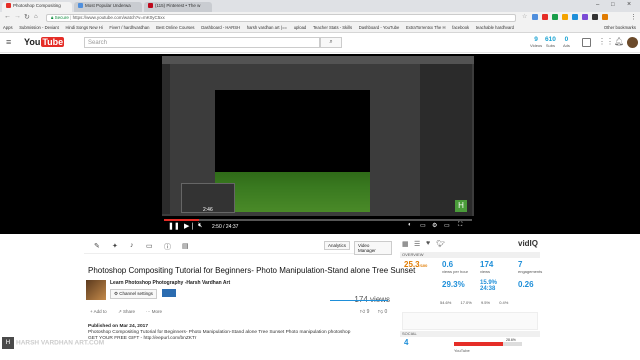  I want to click on back-icon: ←, so click(7, 16).